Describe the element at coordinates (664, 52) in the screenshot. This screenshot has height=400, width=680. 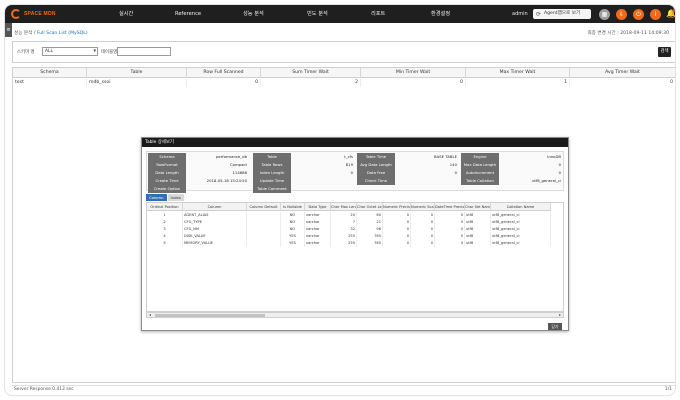
I see `search-button: 검색` at that location.